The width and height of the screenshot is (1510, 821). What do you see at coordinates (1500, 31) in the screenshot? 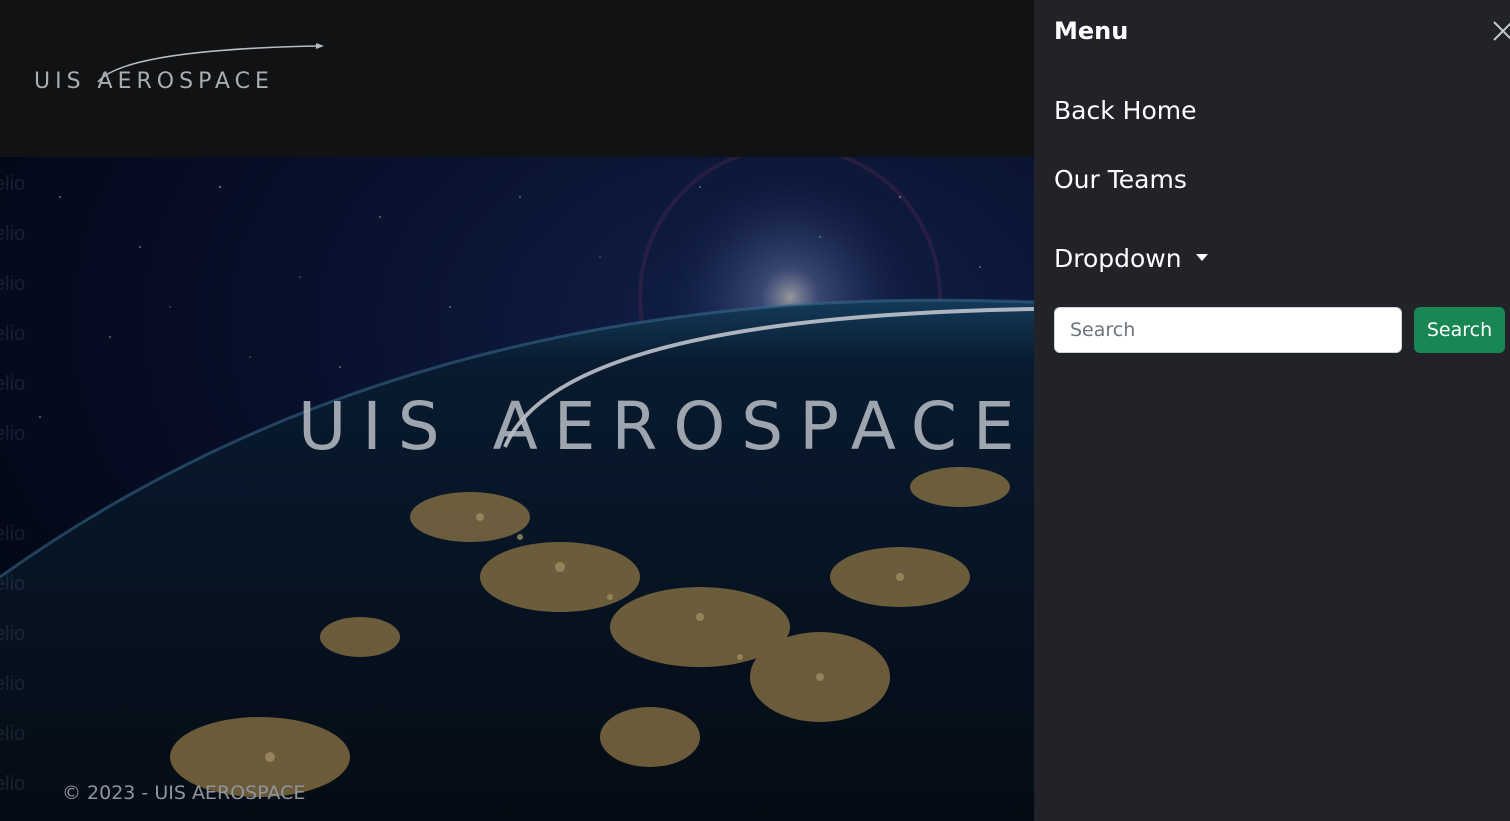
I see `close-icon` at bounding box center [1500, 31].